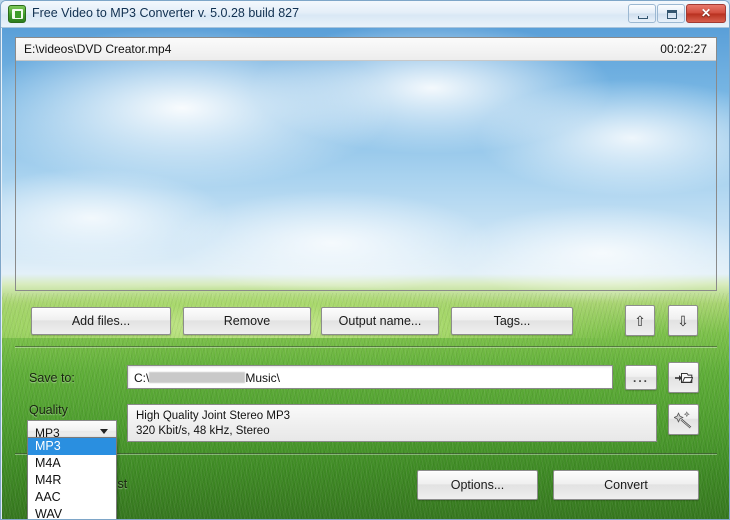 The image size is (730, 520). I want to click on magic-wand-icon, so click(683, 420).